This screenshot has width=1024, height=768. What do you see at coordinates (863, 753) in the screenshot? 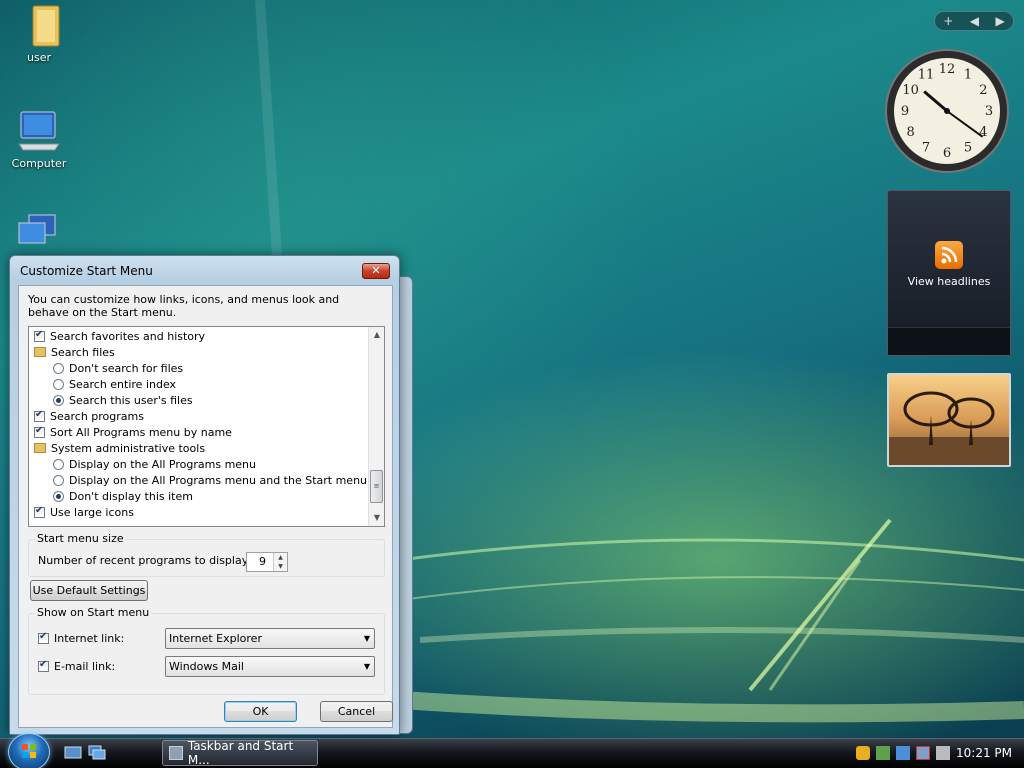
I see `security-shield-icon` at bounding box center [863, 753].